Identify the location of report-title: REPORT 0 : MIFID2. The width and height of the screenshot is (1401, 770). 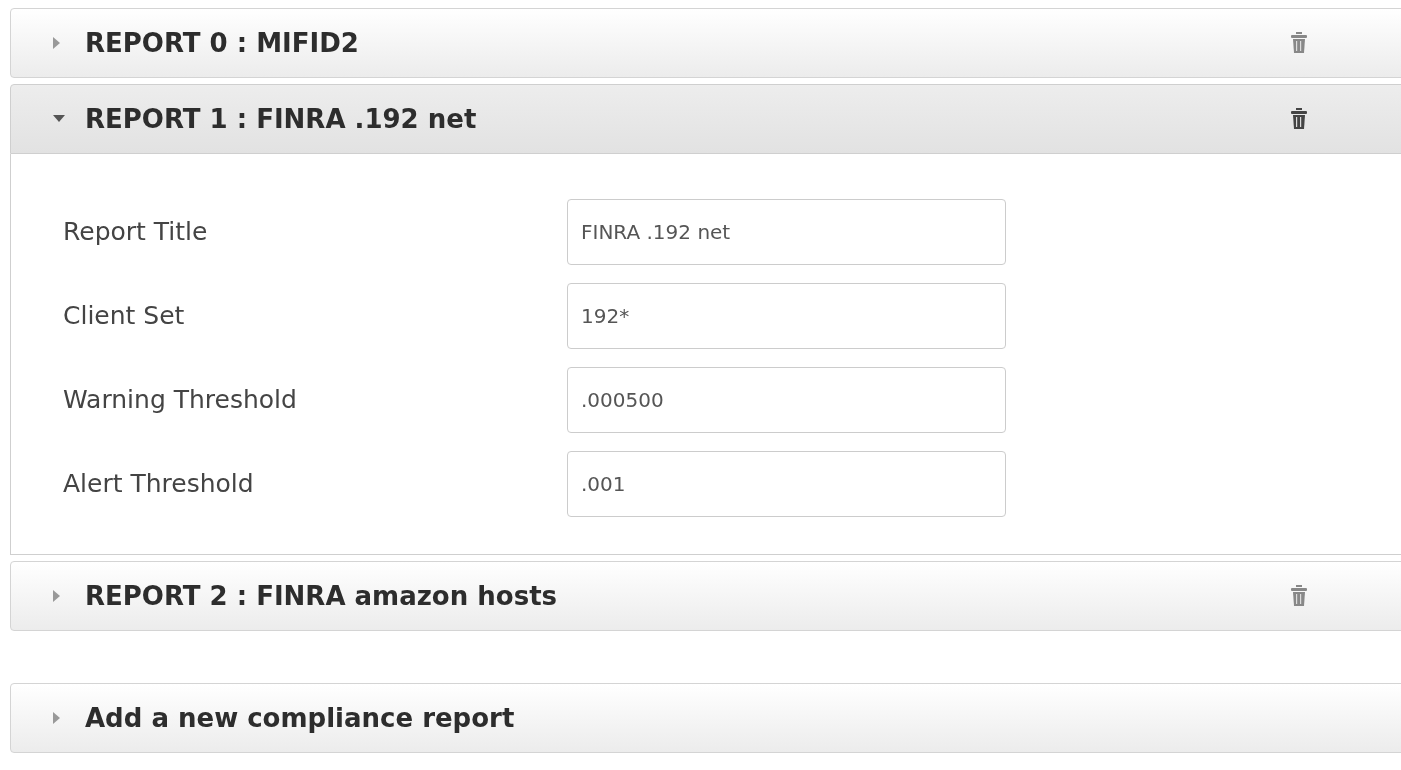
(222, 43).